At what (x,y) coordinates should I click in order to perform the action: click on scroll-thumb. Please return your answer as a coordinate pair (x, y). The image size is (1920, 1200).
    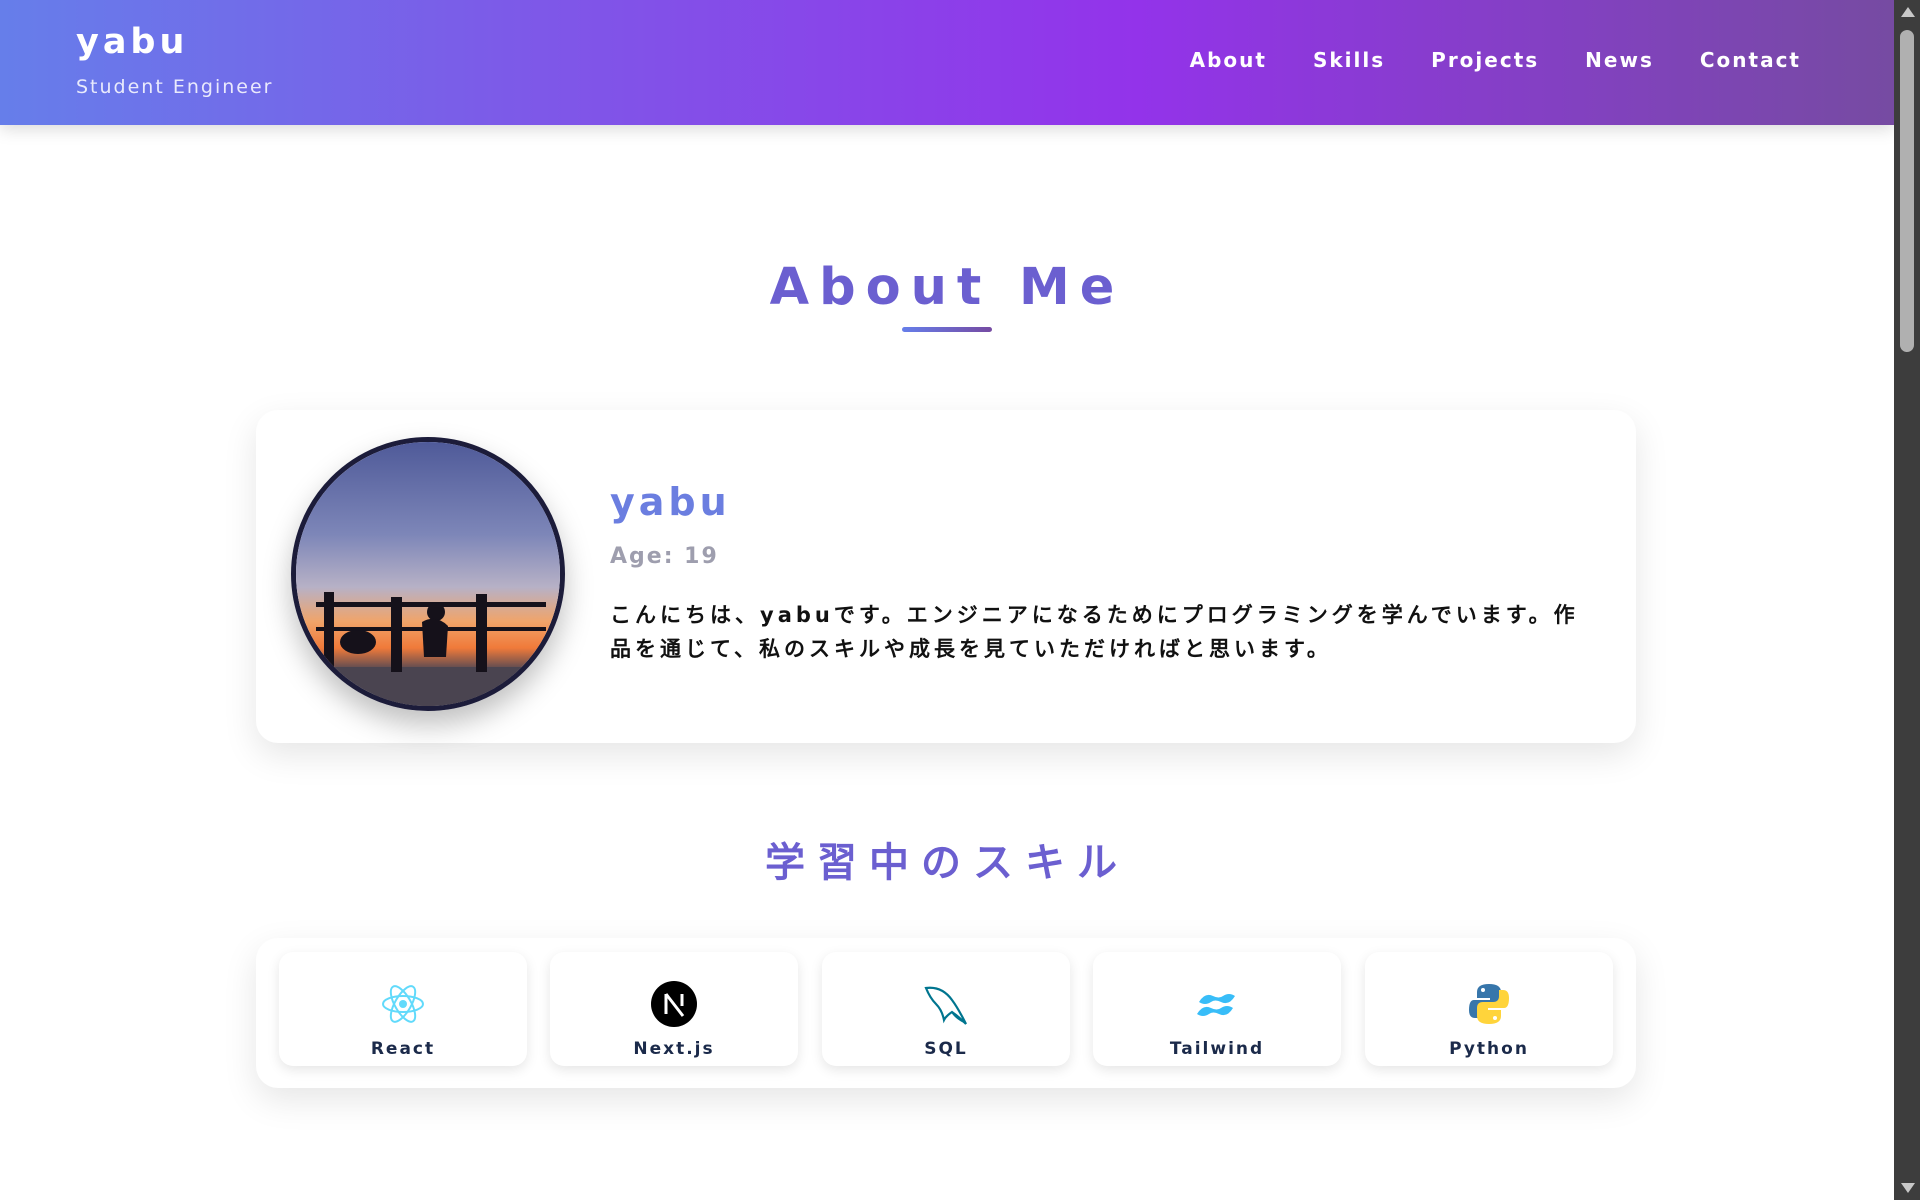
    Looking at the image, I should click on (1907, 191).